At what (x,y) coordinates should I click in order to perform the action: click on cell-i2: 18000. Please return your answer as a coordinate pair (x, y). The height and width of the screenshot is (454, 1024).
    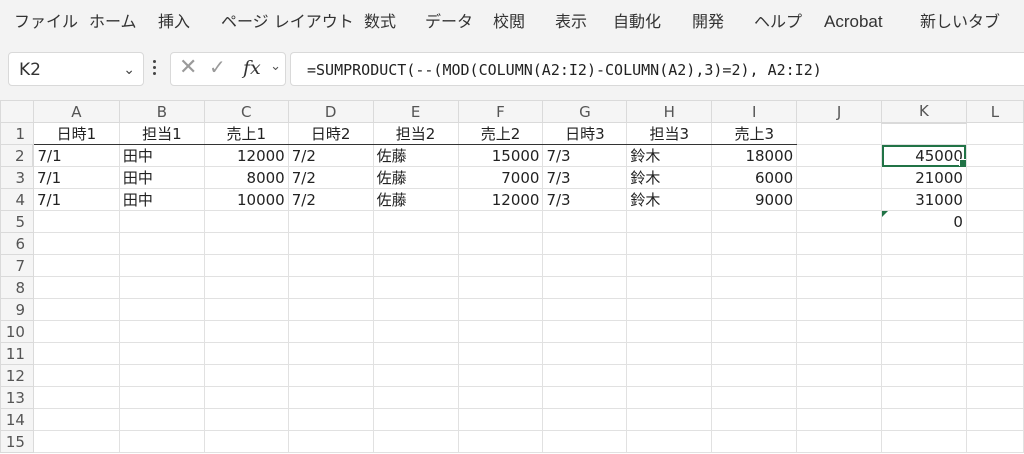
    Looking at the image, I should click on (754, 155).